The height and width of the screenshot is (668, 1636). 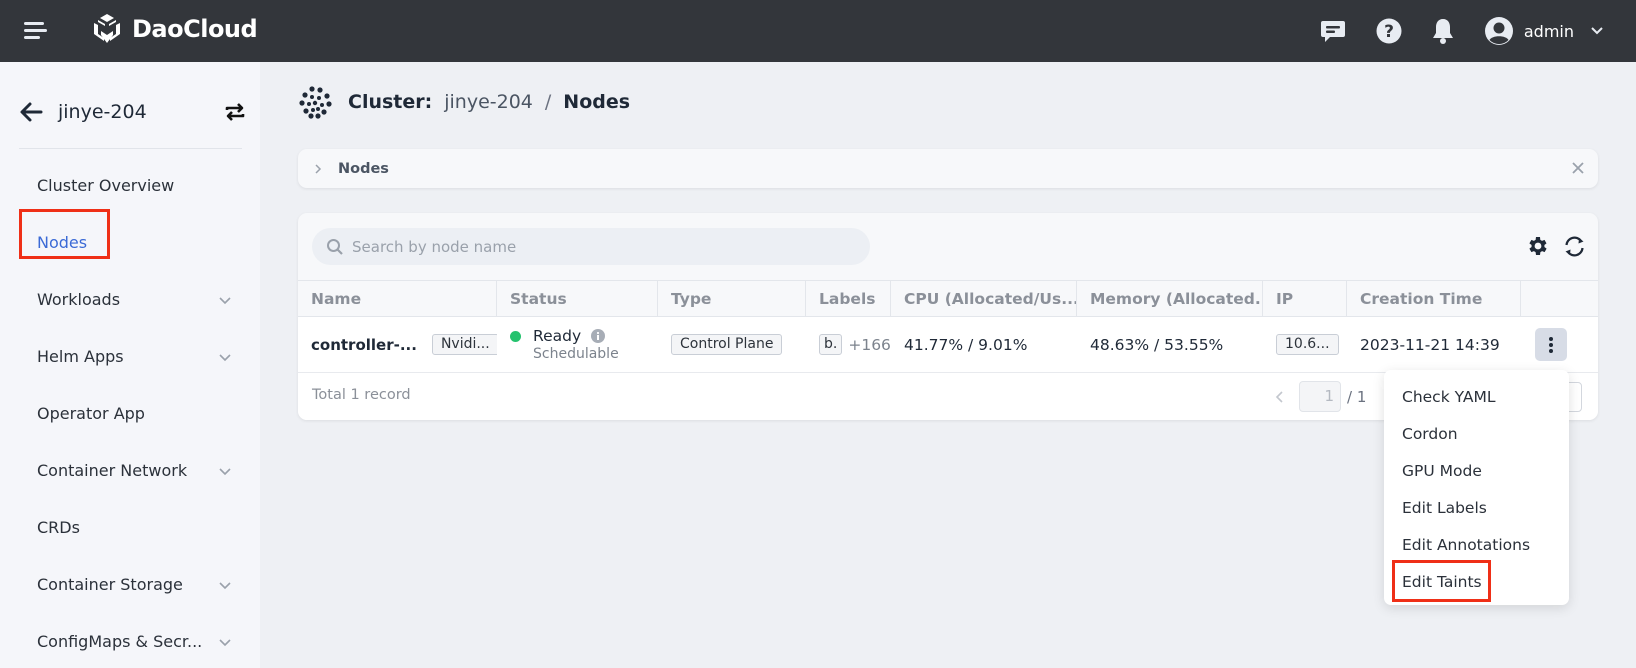 I want to click on node-memory: 48.63% / 53.55%, so click(x=1157, y=344).